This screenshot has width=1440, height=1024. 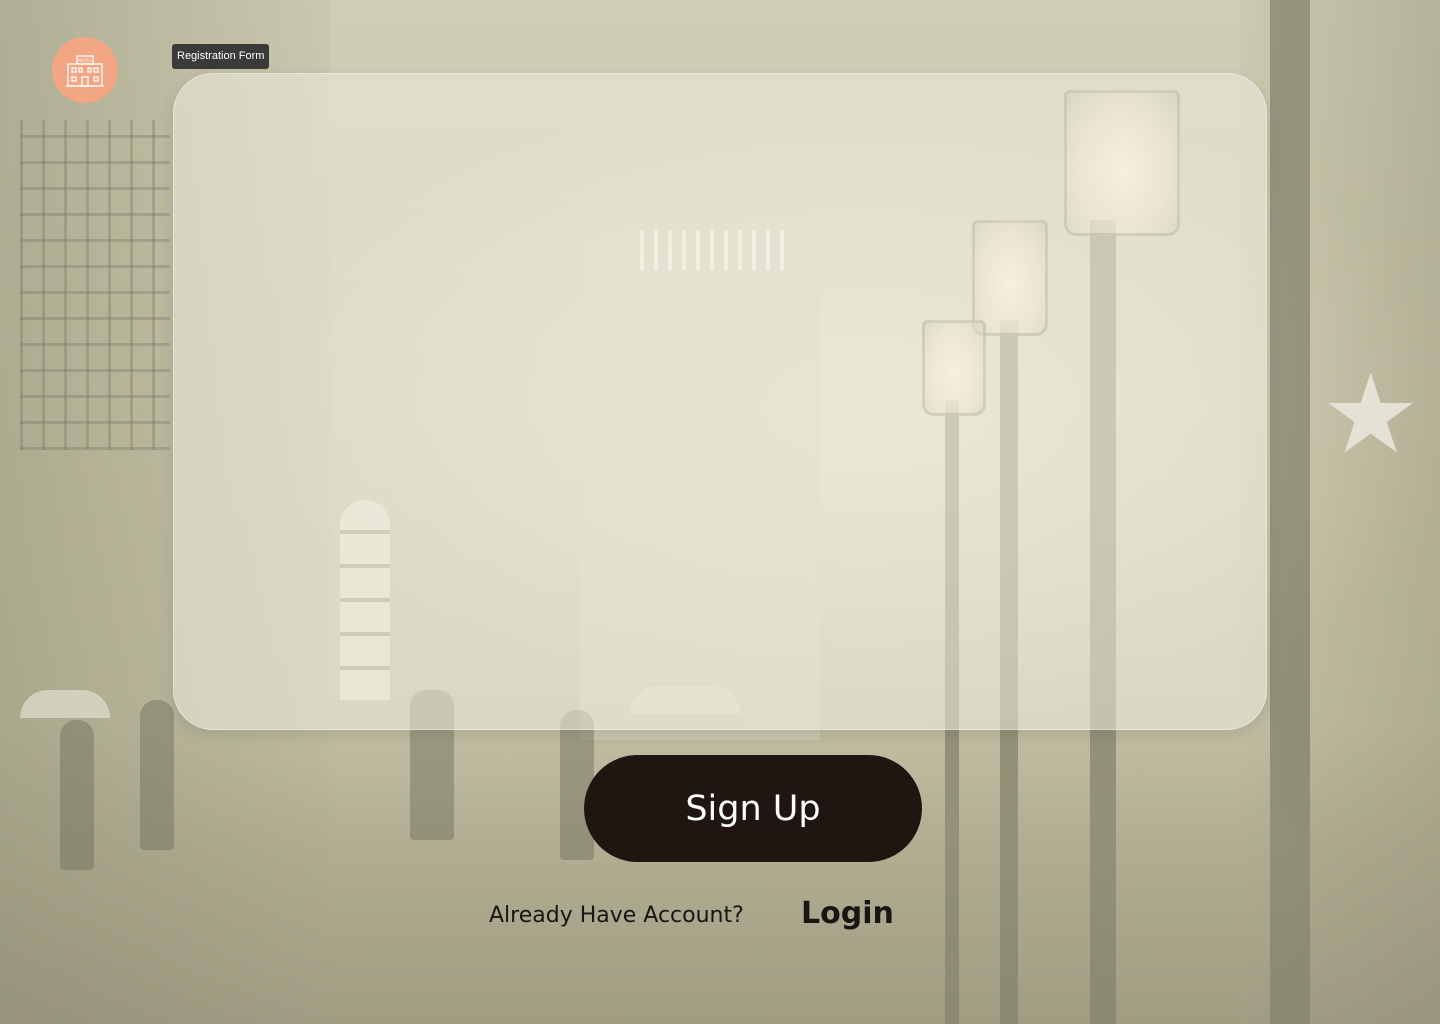 I want to click on background-star-decoration: ★, so click(x=1370, y=414).